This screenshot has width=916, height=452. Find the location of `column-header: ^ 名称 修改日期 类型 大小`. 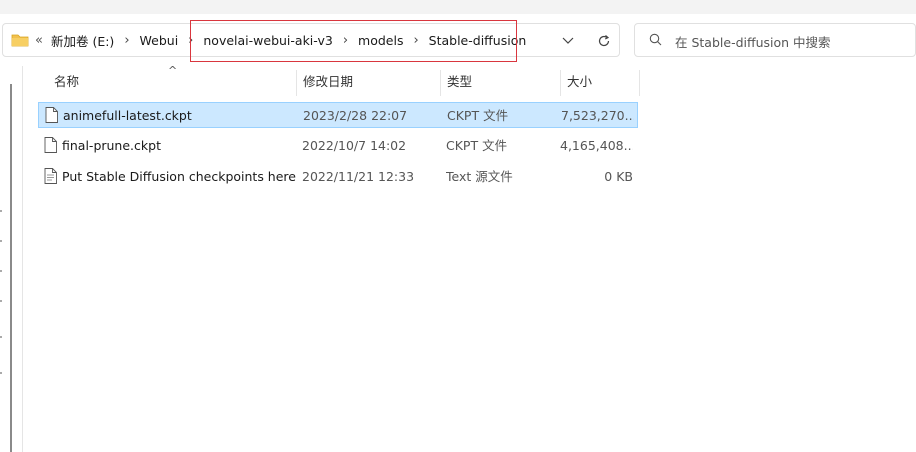

column-header: ^ 名称 修改日期 类型 大小 is located at coordinates (339, 81).